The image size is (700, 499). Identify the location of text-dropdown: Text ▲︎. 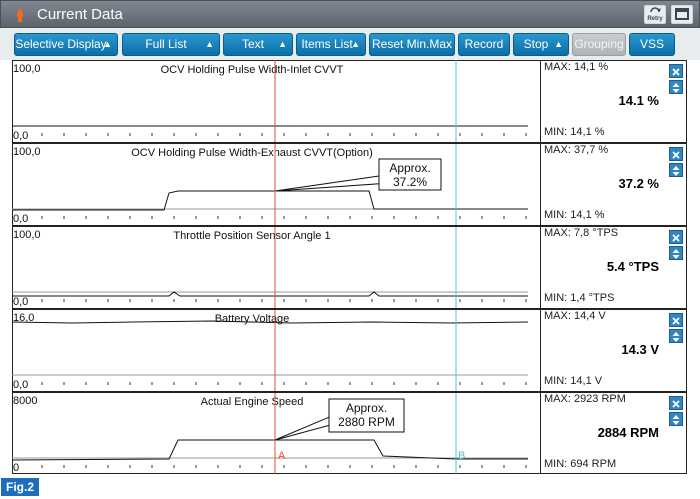
(258, 44).